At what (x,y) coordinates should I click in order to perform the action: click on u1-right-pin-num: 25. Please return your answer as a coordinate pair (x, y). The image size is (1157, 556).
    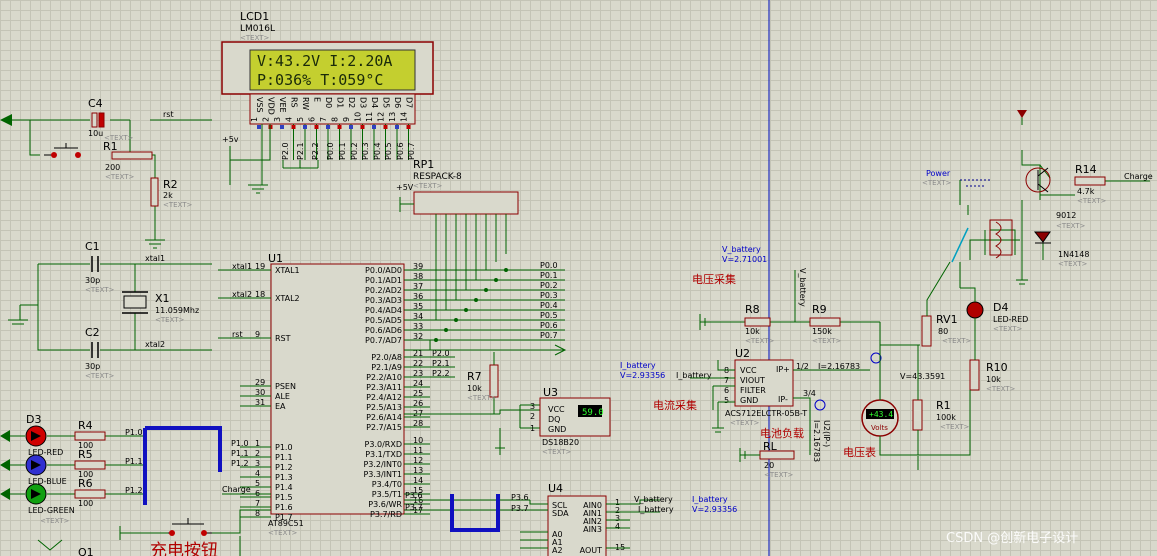
    Looking at the image, I should click on (418, 393).